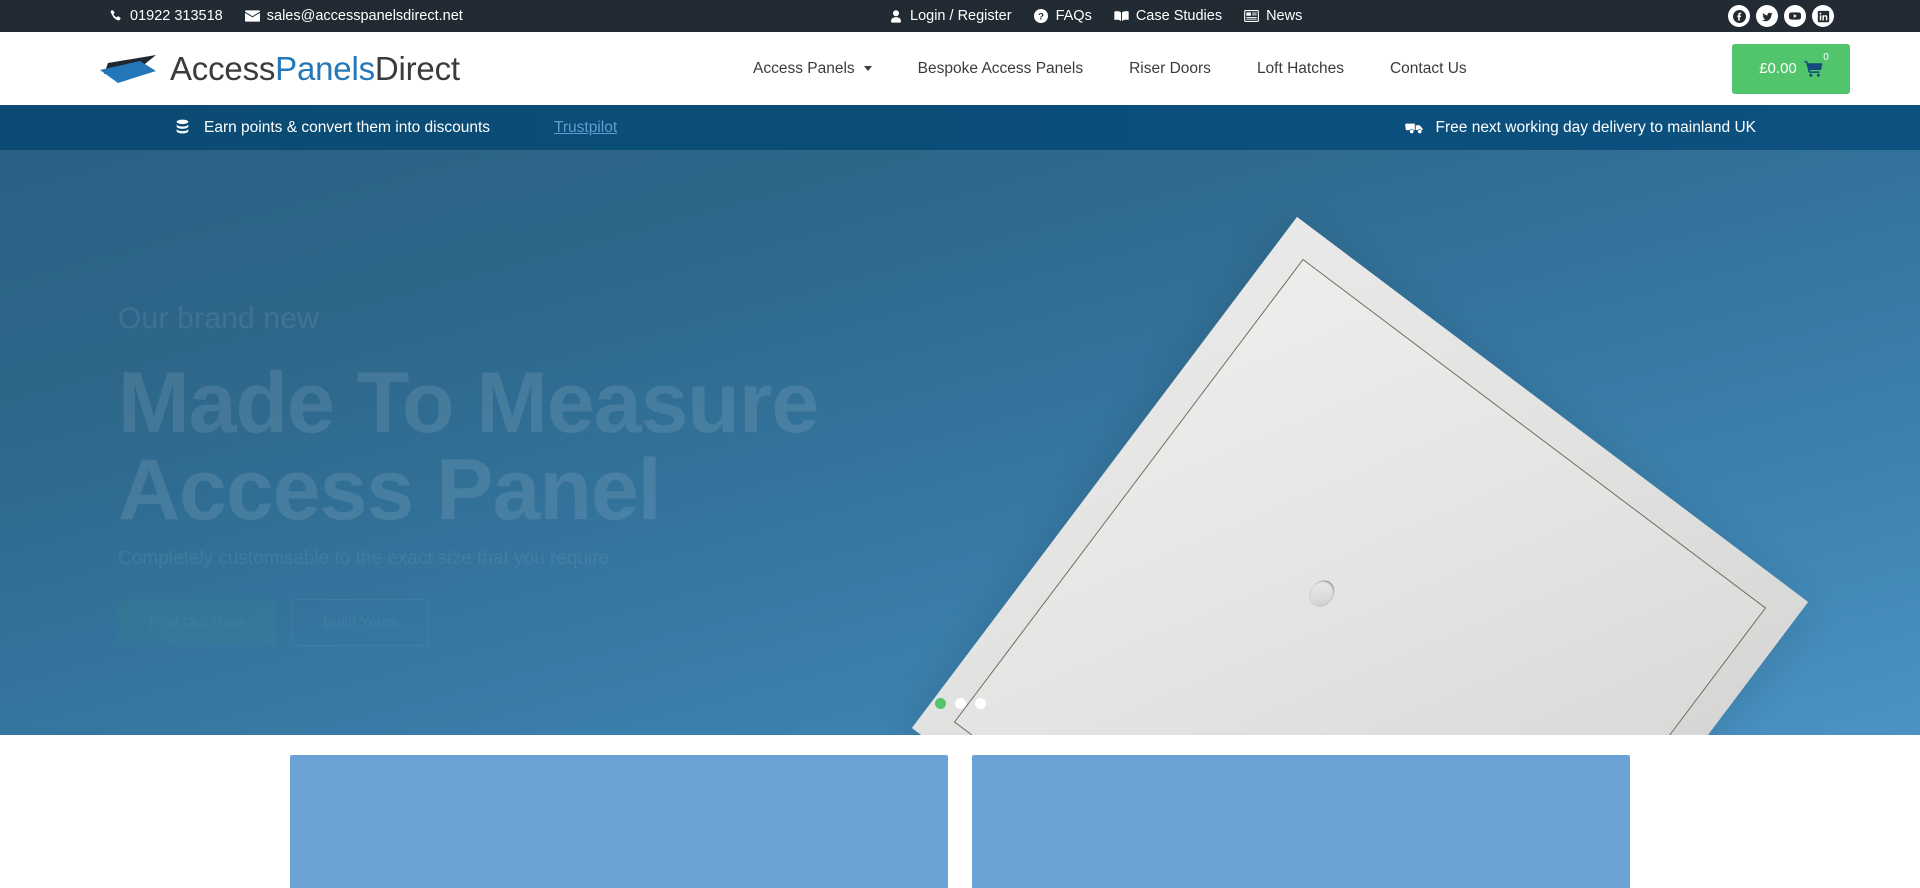 This screenshot has height=888, width=1920. I want to click on news-label: News, so click(1284, 15).